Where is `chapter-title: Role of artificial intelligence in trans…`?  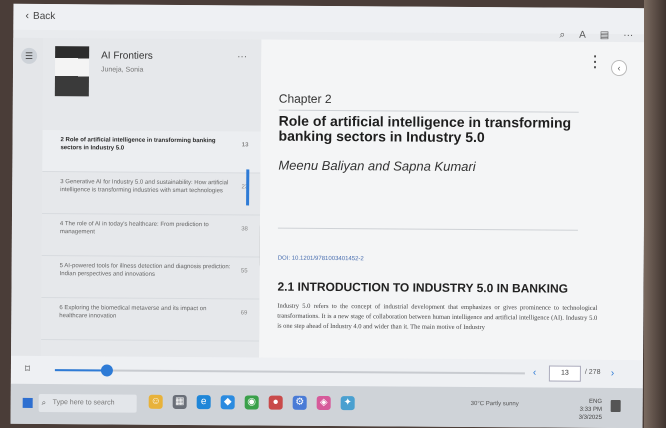 chapter-title: Role of artificial intelligence in trans… is located at coordinates (425, 129).